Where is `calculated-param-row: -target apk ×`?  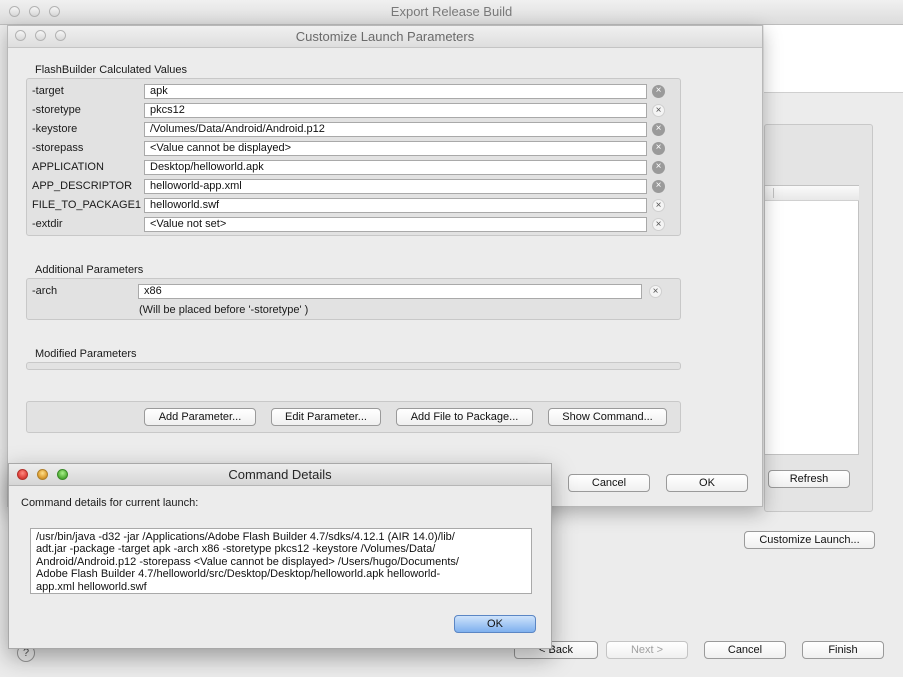 calculated-param-row: -target apk × is located at coordinates (352, 92).